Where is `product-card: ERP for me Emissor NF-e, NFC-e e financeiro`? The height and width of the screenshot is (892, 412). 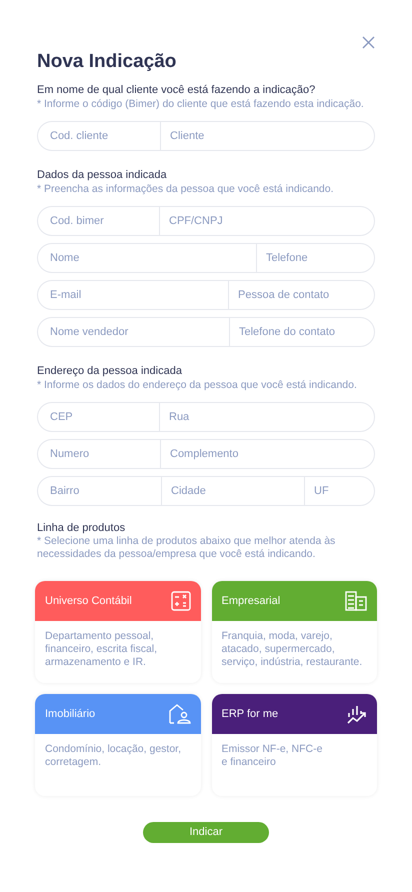 product-card: ERP for me Emissor NF-e, NFC-e e financeiro is located at coordinates (294, 745).